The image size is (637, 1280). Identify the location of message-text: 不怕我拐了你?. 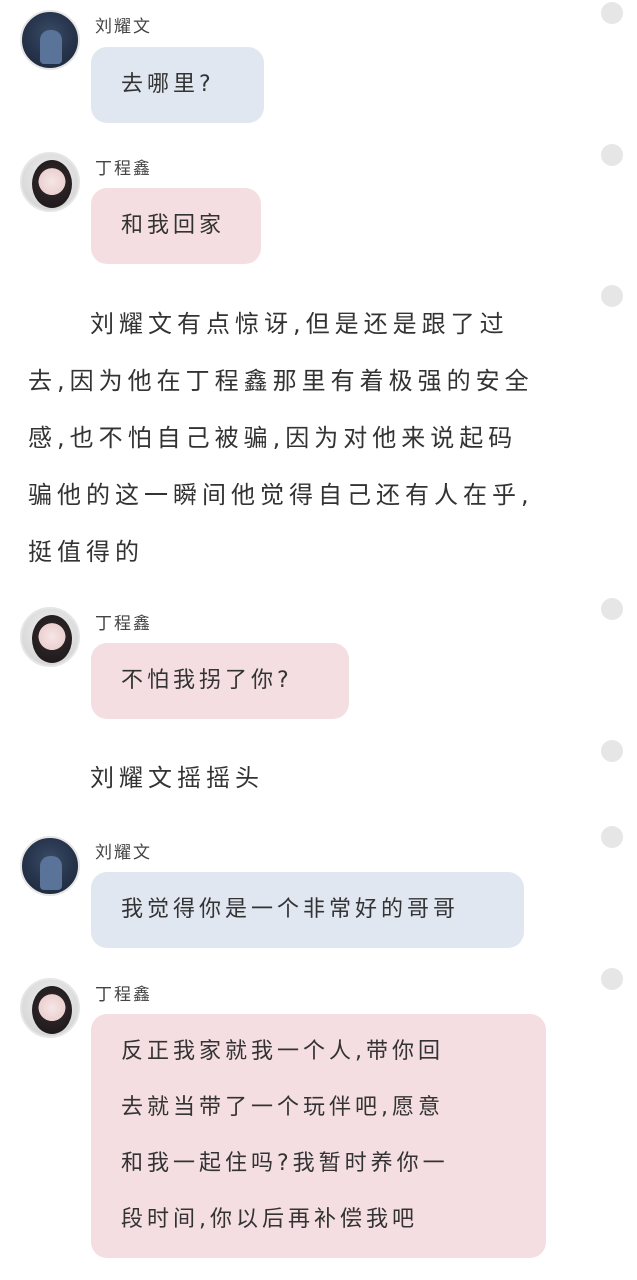
(207, 680).